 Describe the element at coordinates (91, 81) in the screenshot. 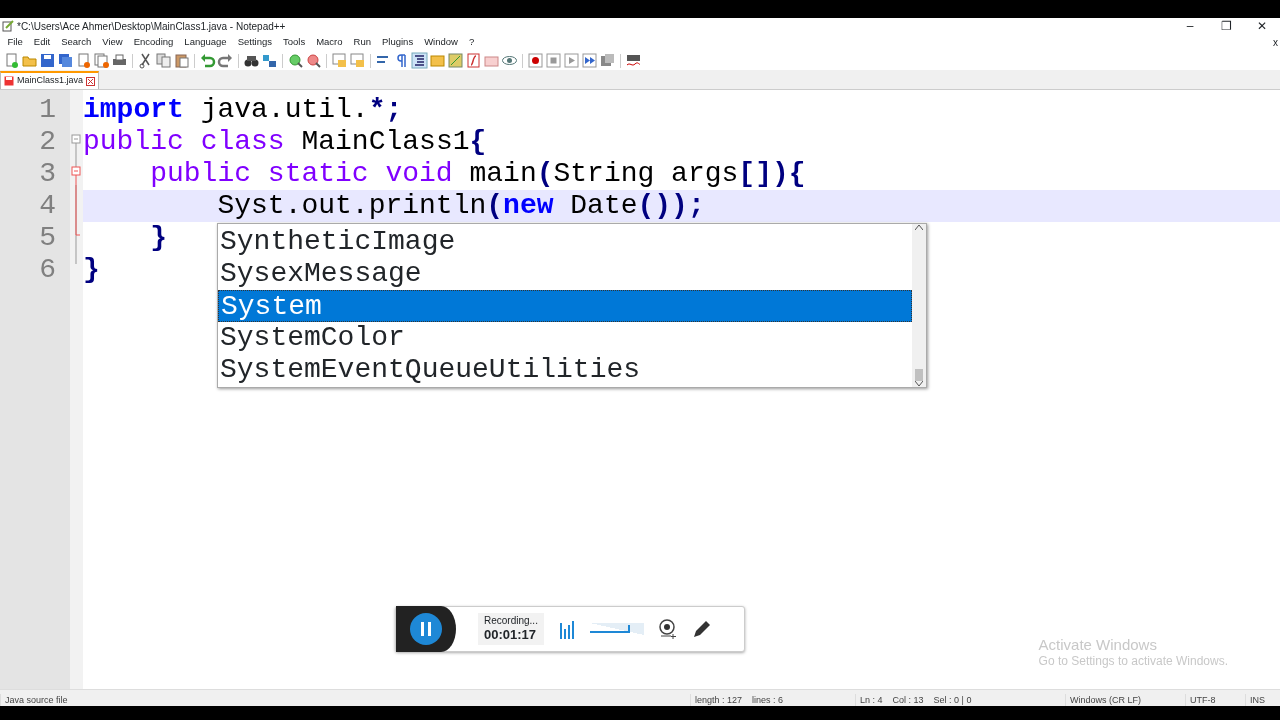

I see `close-icon` at that location.